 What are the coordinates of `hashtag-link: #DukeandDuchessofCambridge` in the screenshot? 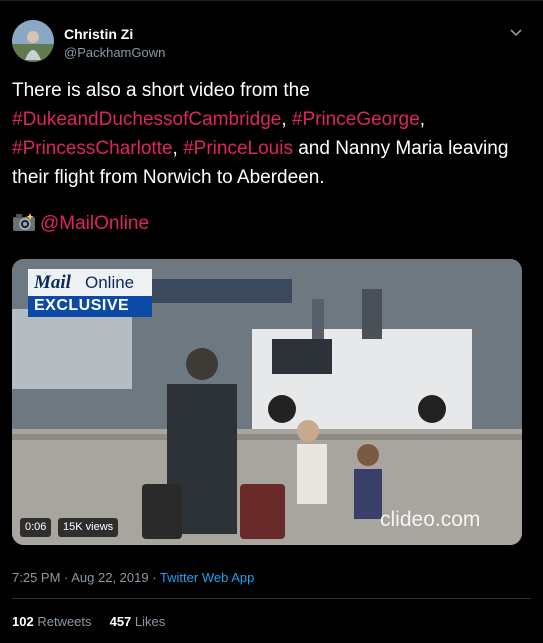 It's located at (146, 119).